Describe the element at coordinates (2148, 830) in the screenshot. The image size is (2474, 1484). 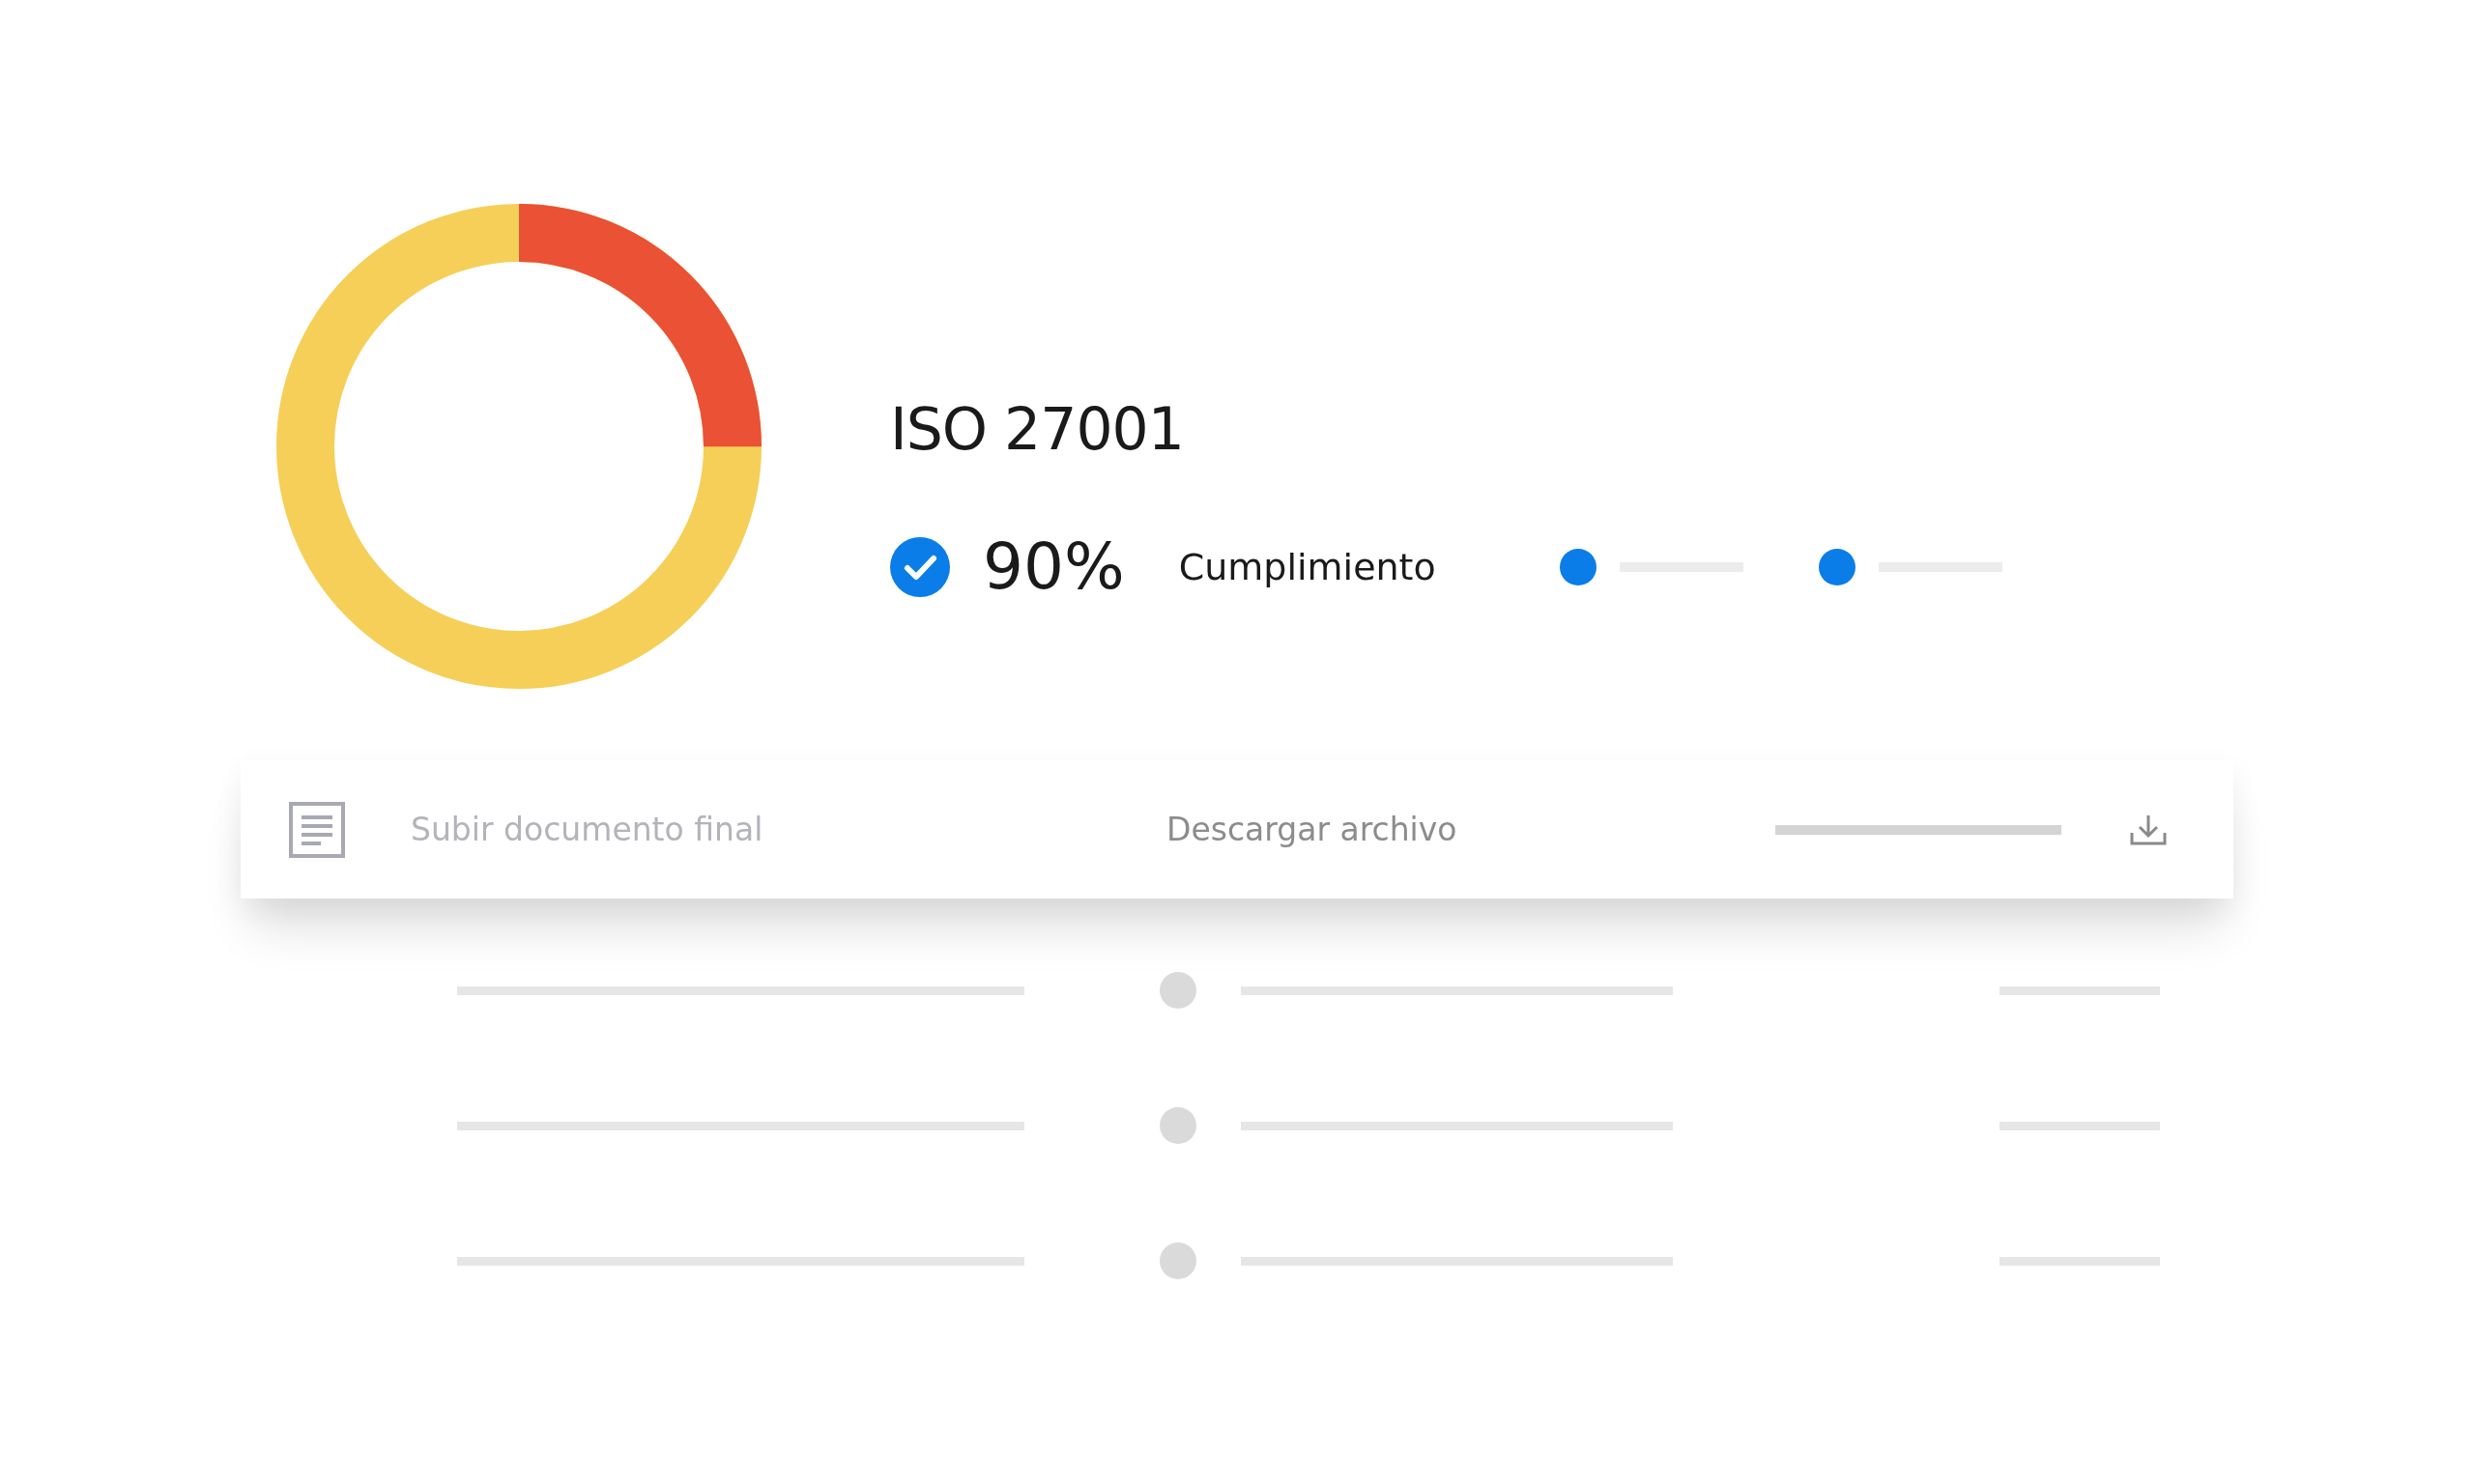
I see `download-icon` at that location.